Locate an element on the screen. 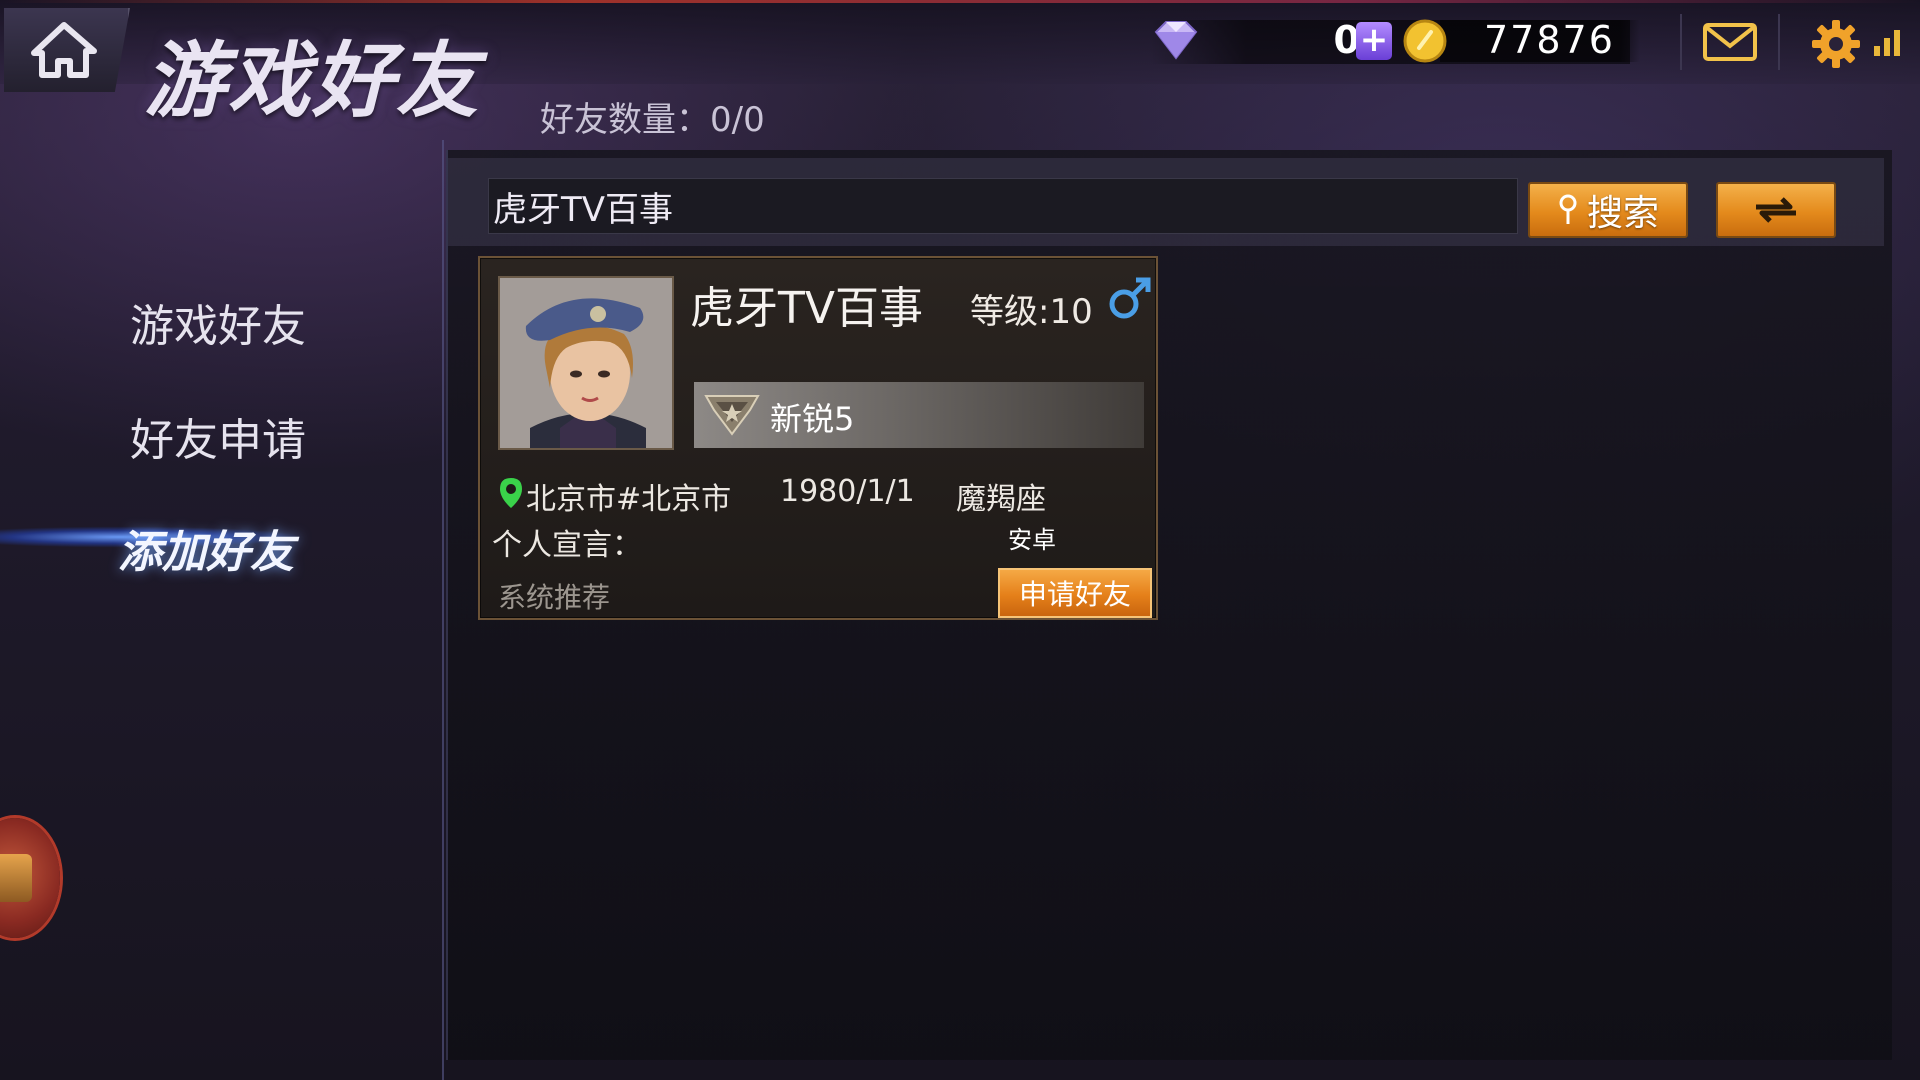 The width and height of the screenshot is (1920, 1080). coin-count: 77876 is located at coordinates (1549, 40).